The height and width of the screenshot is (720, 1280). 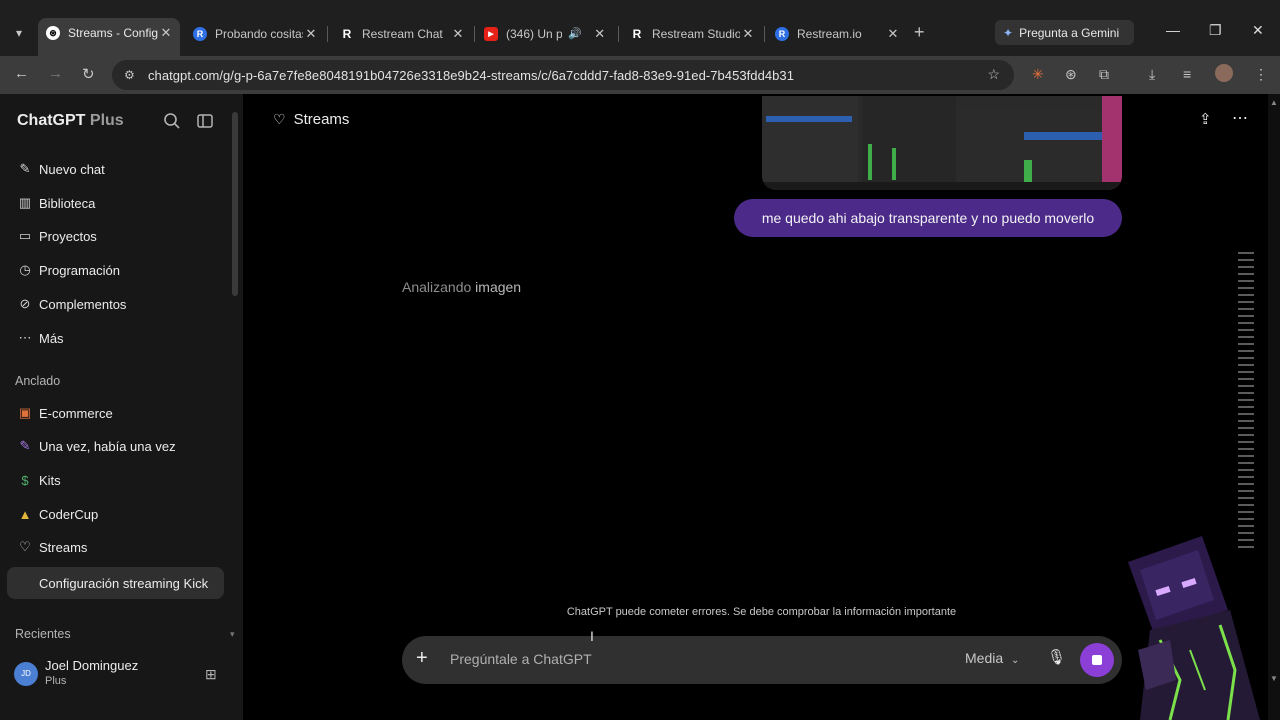 I want to click on sidebar-item-more: ⋯ Más, so click(x=40, y=338).